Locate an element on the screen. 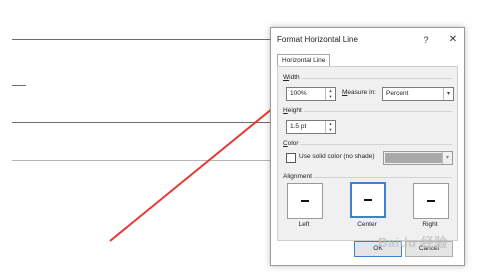  alignment-separator is located at coordinates (382, 177).